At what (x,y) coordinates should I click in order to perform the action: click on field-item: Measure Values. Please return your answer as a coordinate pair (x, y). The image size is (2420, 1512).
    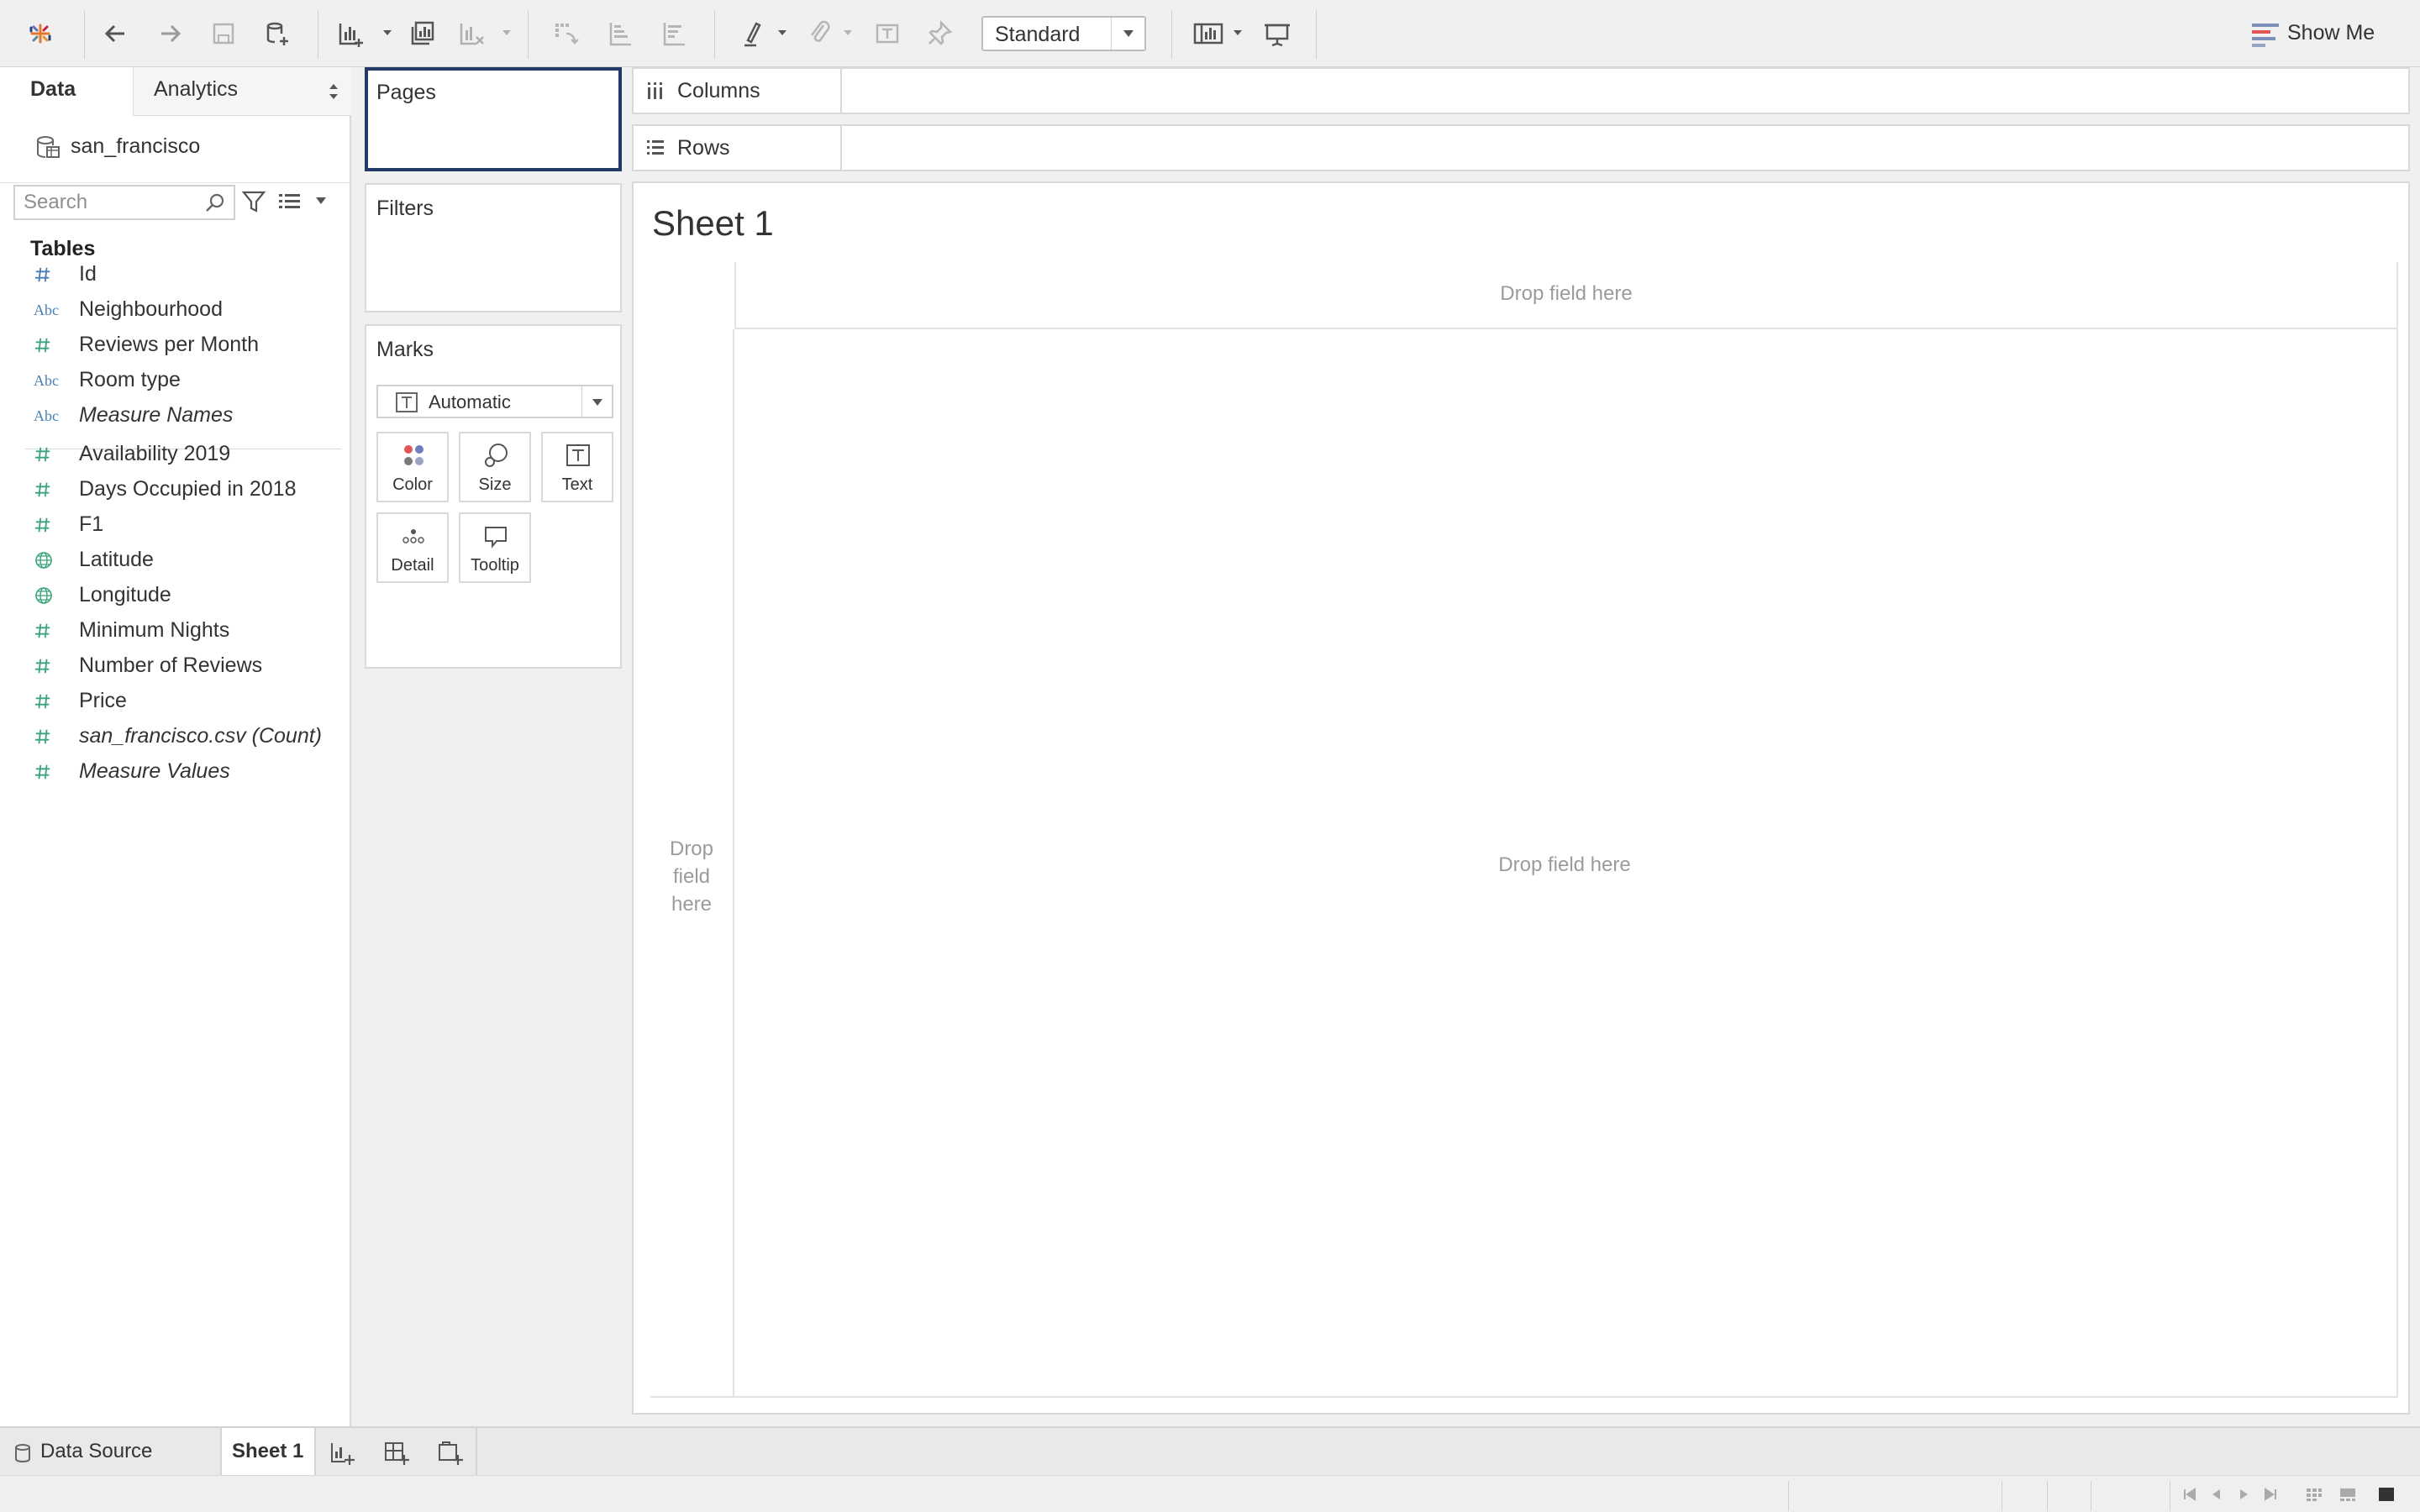
    Looking at the image, I should click on (176, 772).